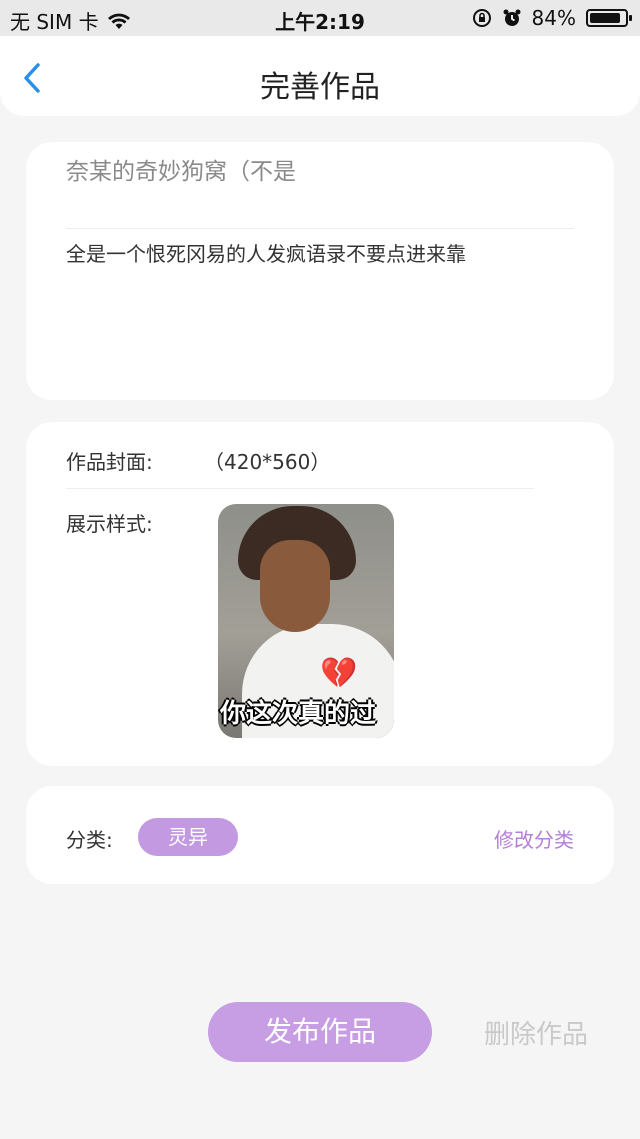 The width and height of the screenshot is (640, 1139). I want to click on work-description-input: 全是一个恨死冈易的人发疯语录不要点进来靠, so click(266, 252).